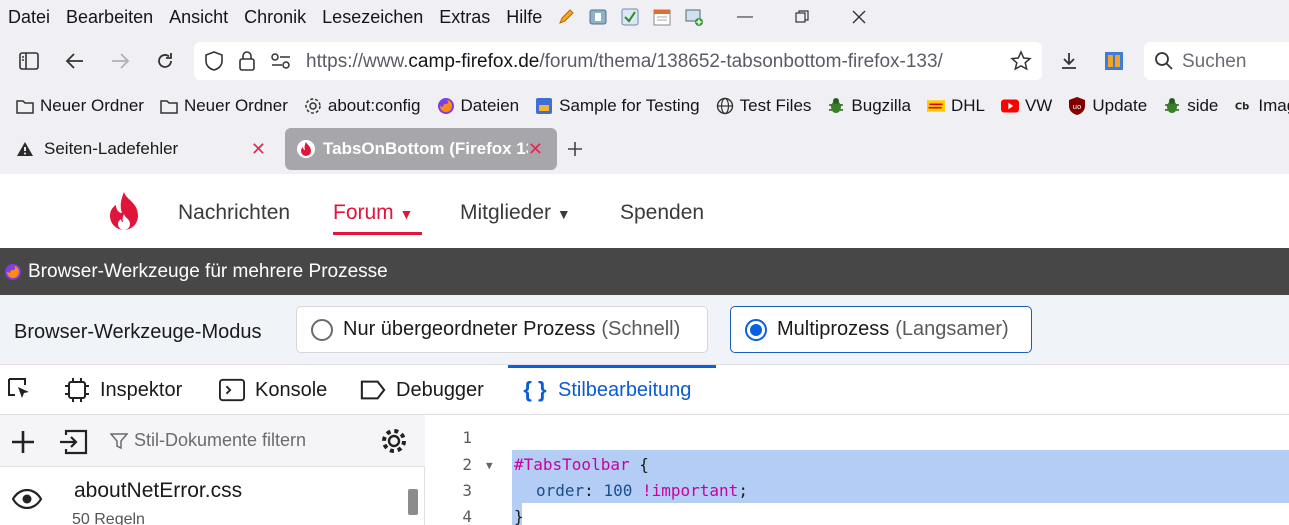 The width and height of the screenshot is (1289, 525). I want to click on close-window-button, so click(859, 17).